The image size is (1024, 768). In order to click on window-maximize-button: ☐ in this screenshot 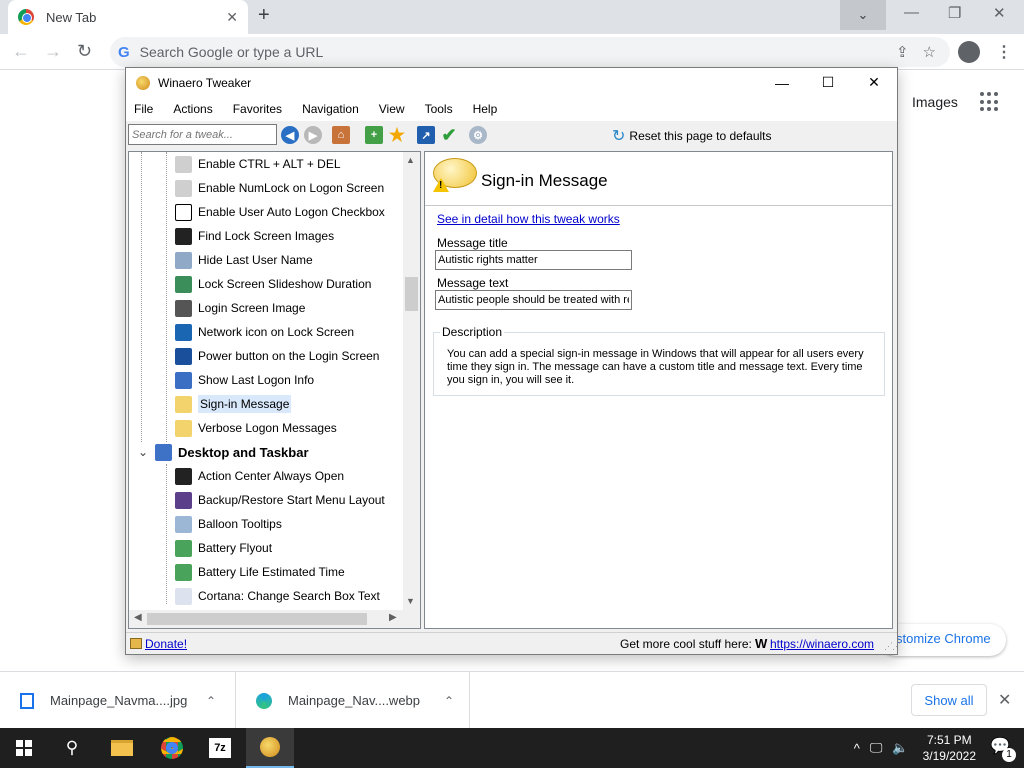, I will do `click(828, 82)`.